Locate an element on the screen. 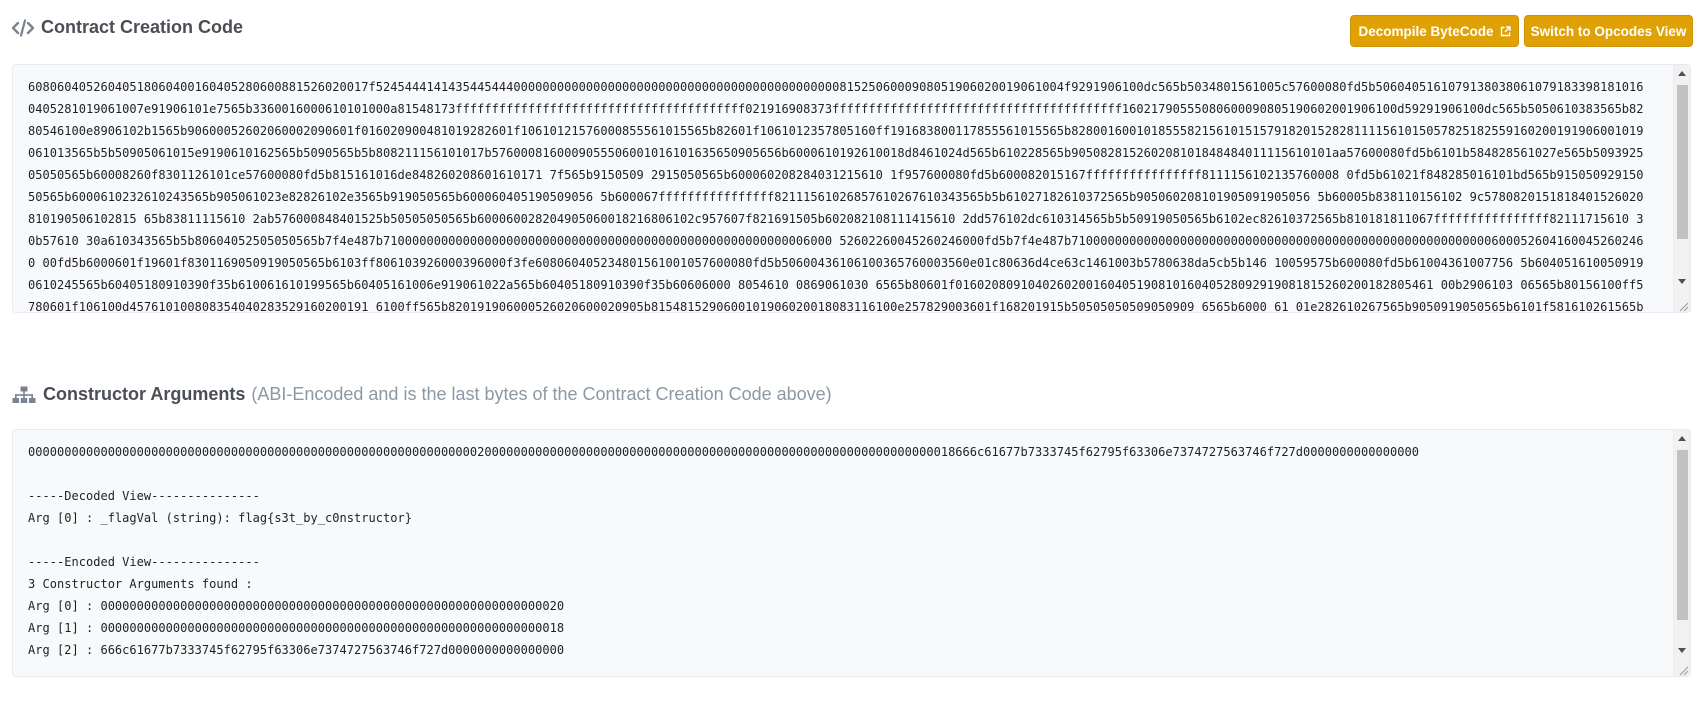 This screenshot has width=1703, height=709. external-link-icon is located at coordinates (1505, 31).